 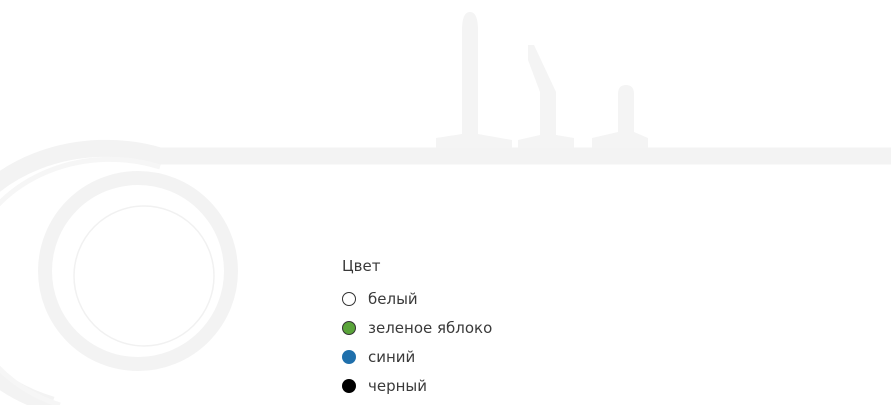 I want to click on inner-ring, so click(x=144, y=276).